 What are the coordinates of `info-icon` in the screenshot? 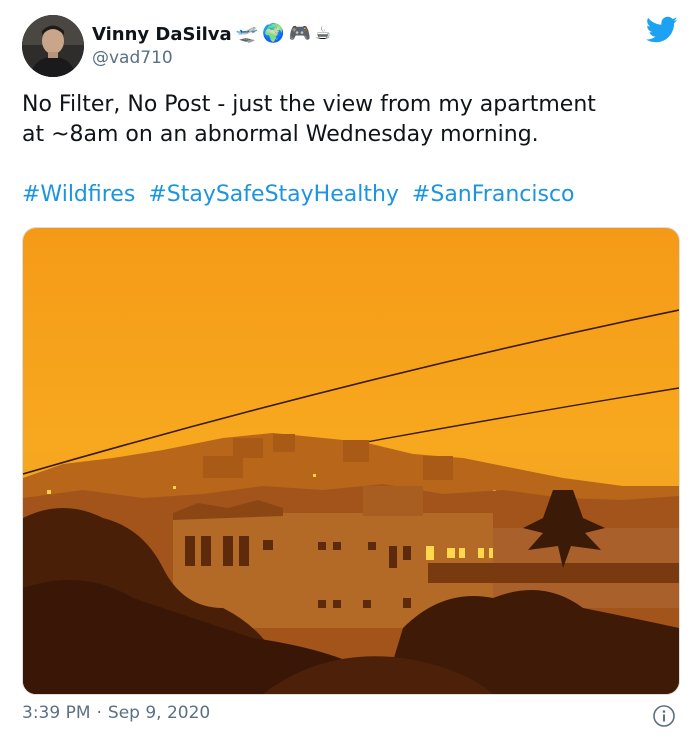 It's located at (664, 716).